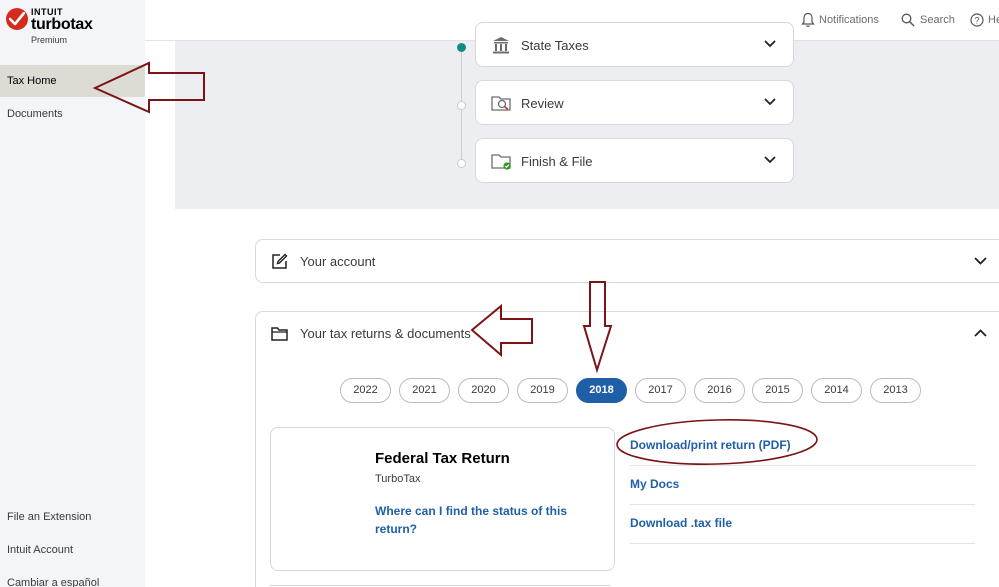 The height and width of the screenshot is (587, 999). I want to click on year-2015: 2015, so click(777, 390).